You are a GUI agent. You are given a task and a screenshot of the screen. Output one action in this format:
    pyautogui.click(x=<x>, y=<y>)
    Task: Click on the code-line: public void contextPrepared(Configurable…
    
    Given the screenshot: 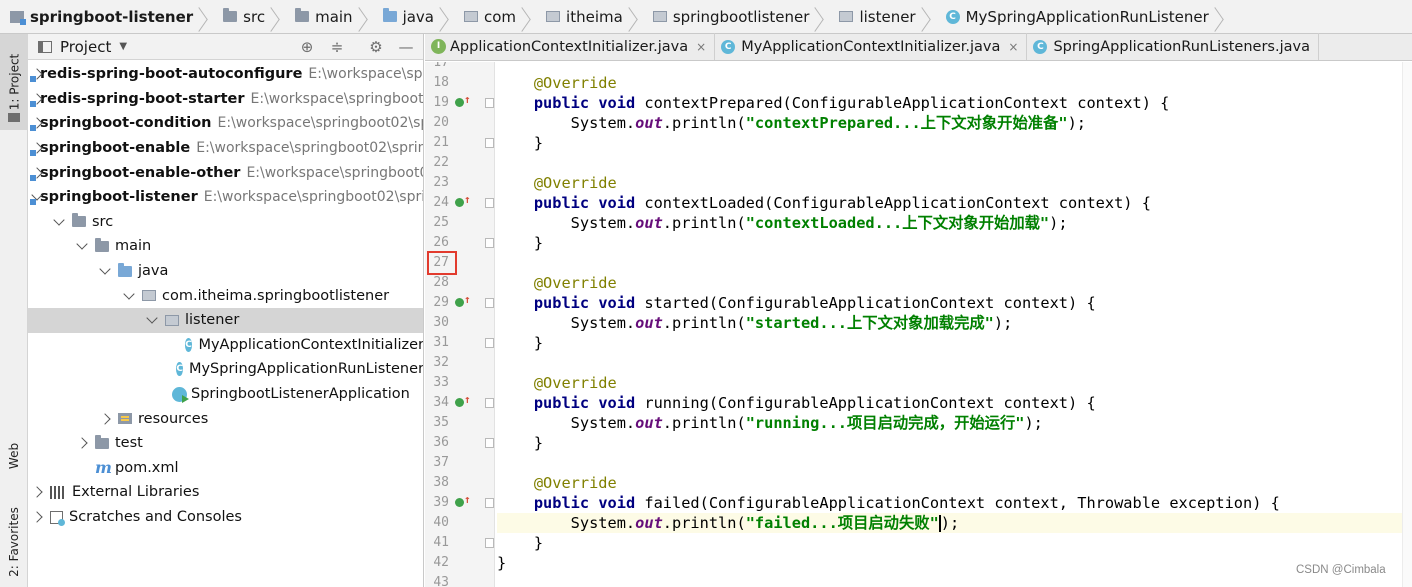 What is the action you would take?
    pyautogui.click(x=954, y=103)
    